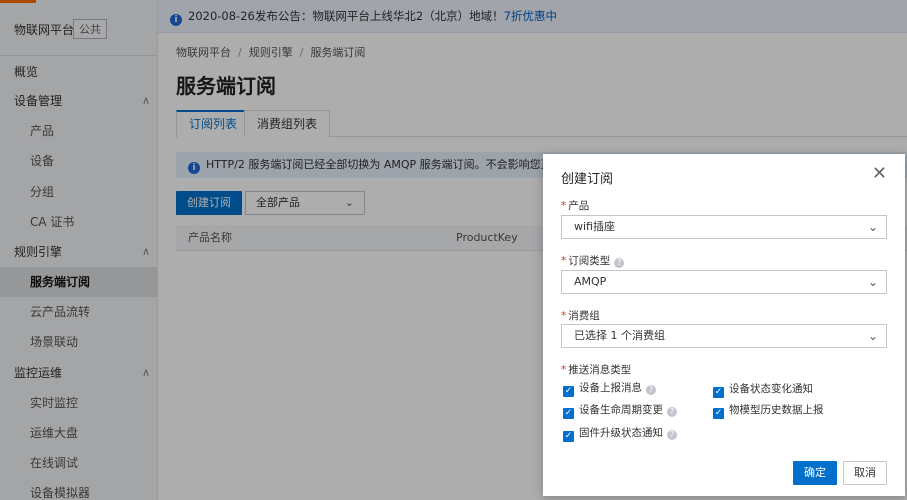 The width and height of the screenshot is (907, 500). Describe the element at coordinates (724, 227) in the screenshot. I see `product-select: wifi插座 ⌄` at that location.